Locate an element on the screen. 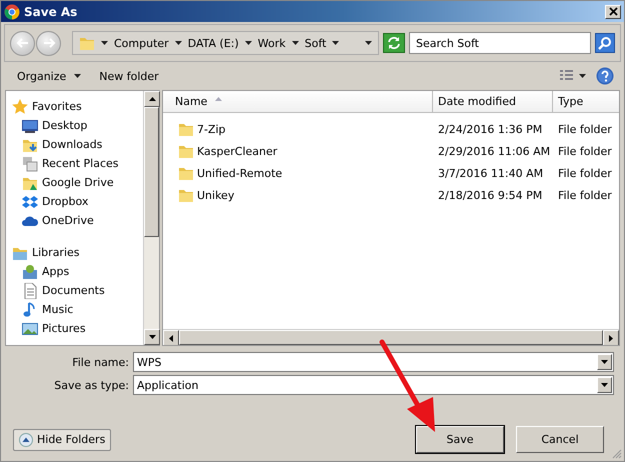 The width and height of the screenshot is (625, 462). file-name-cell: 7-Zip is located at coordinates (298, 129).